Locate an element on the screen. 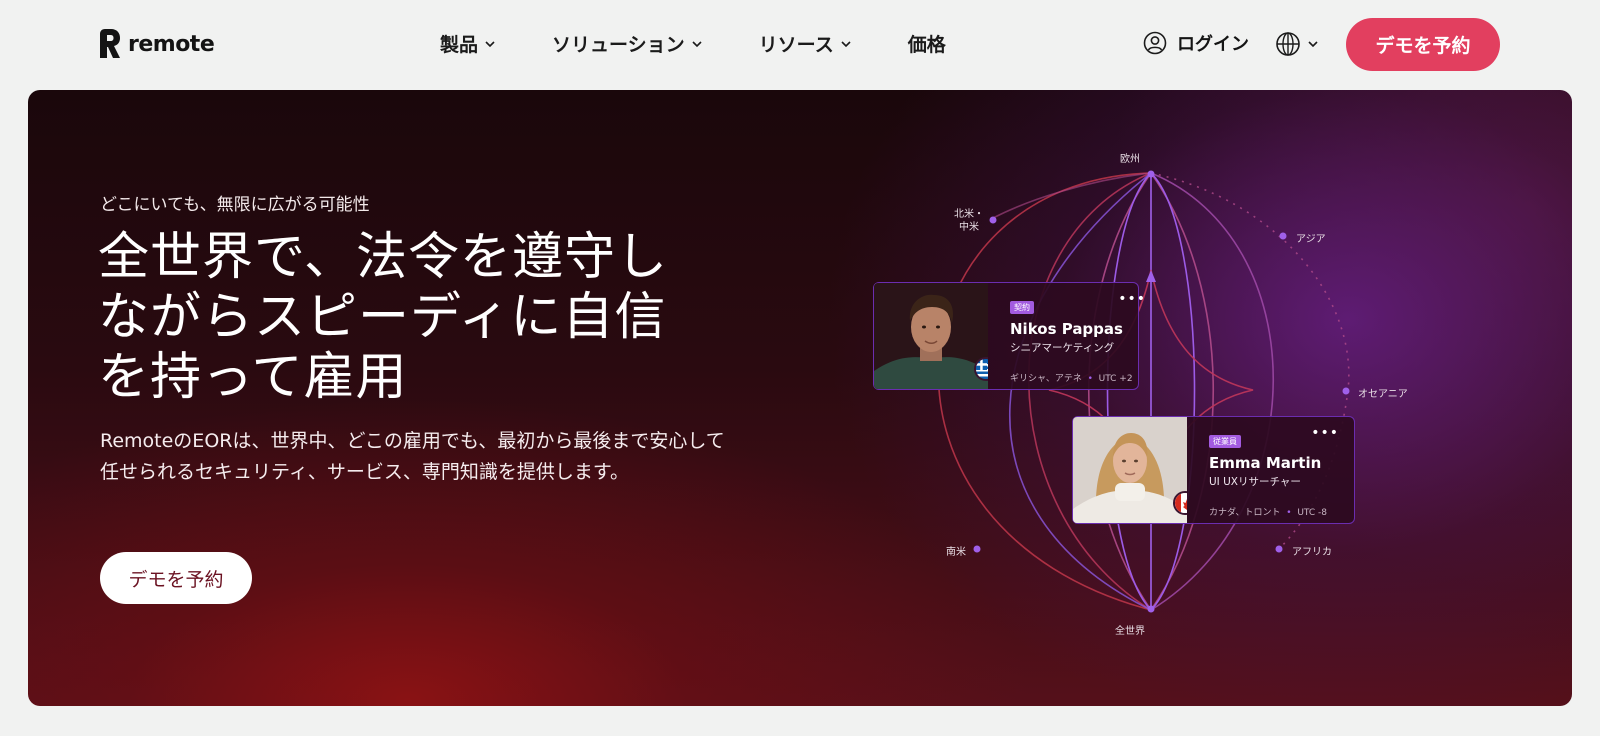 This screenshot has width=1600, height=736. profile-location: ギリシャ、アテネ • UTC +2 is located at coordinates (1074, 377).